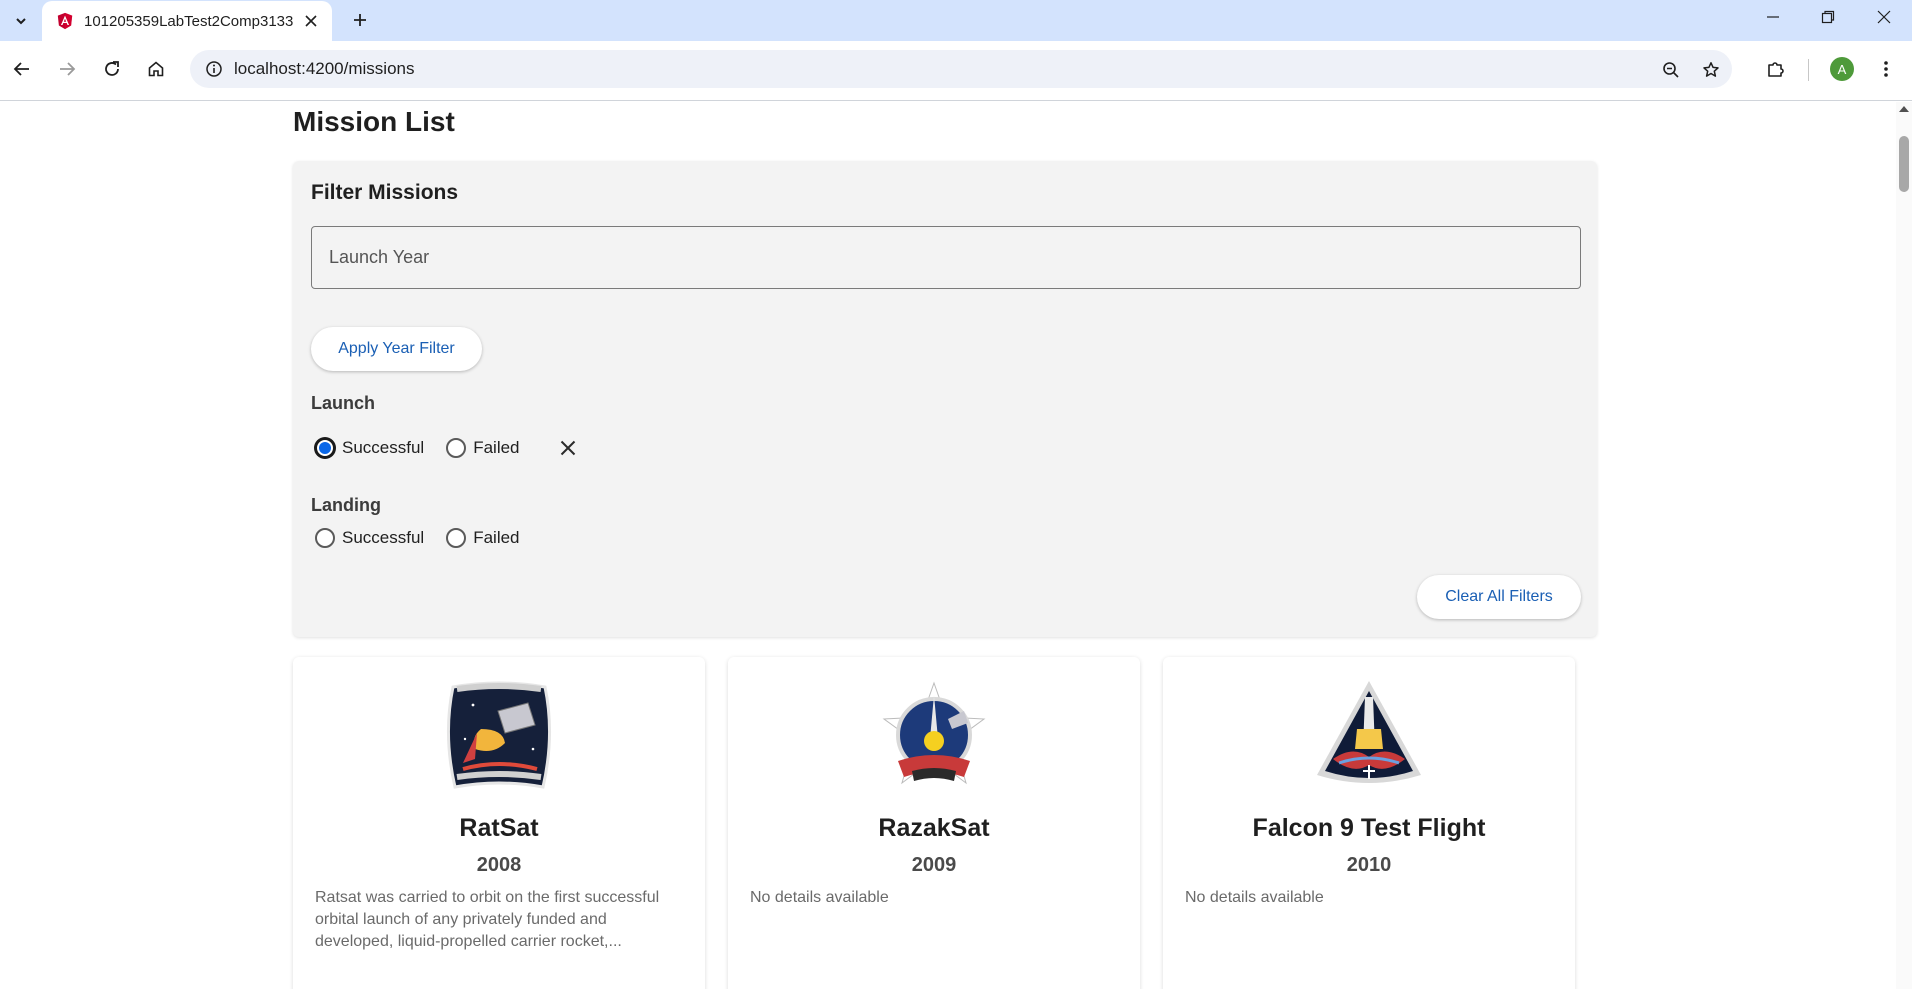 The height and width of the screenshot is (989, 1912). I want to click on avatar: A, so click(1842, 69).